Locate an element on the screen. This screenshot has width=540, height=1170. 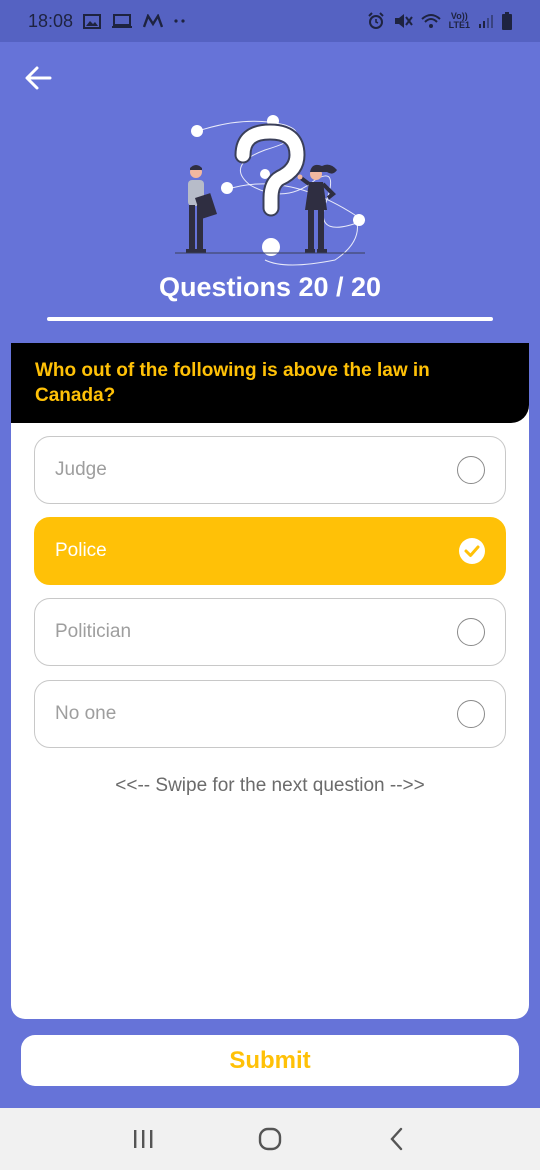
m-app-icon is located at coordinates (153, 21).